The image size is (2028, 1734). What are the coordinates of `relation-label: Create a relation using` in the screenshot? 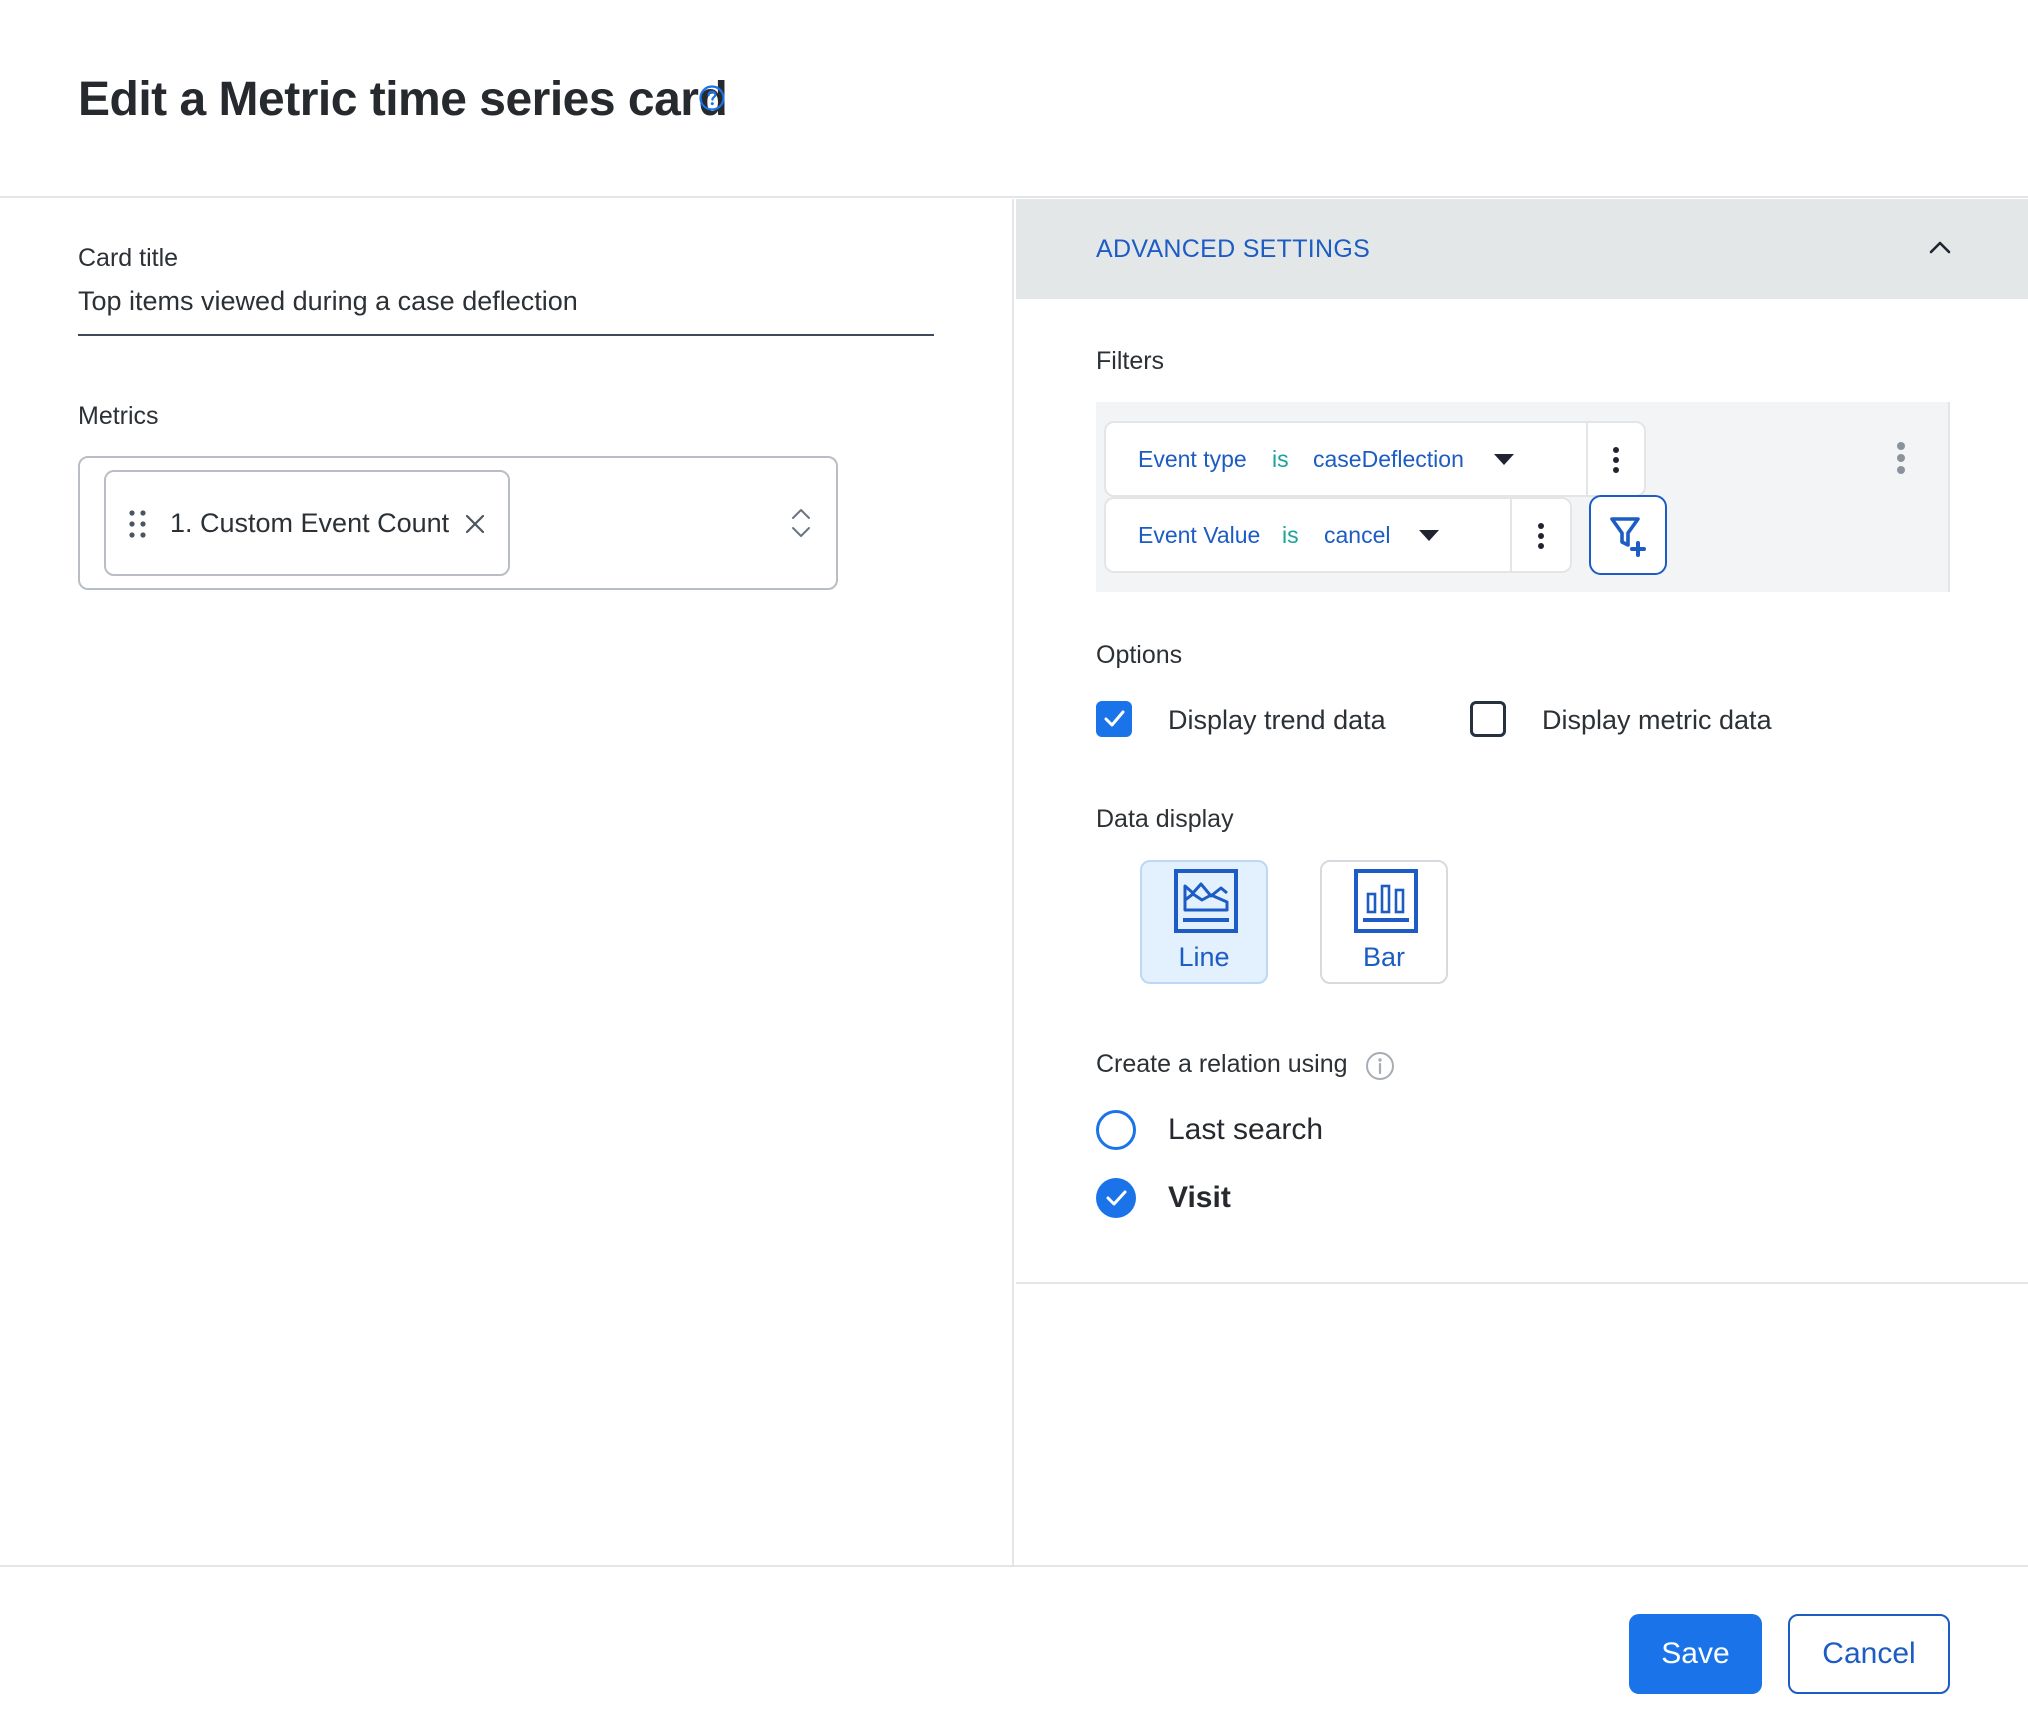 It's located at (1222, 1064).